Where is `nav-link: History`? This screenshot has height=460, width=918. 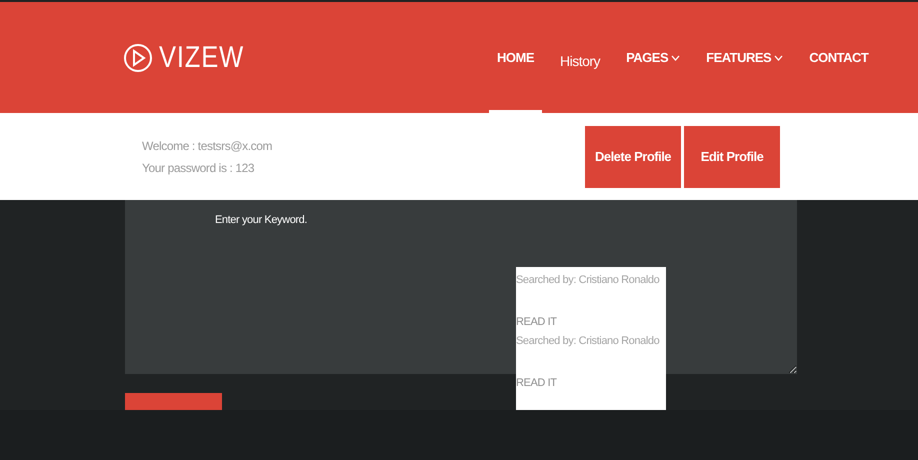
nav-link: History is located at coordinates (580, 62).